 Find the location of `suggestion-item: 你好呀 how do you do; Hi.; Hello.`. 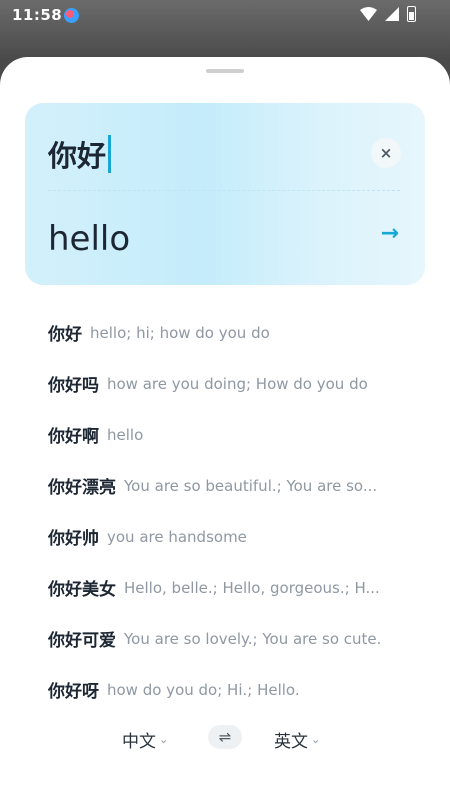

suggestion-item: 你好呀 how do you do; Hi.; Hello. is located at coordinates (228, 689).